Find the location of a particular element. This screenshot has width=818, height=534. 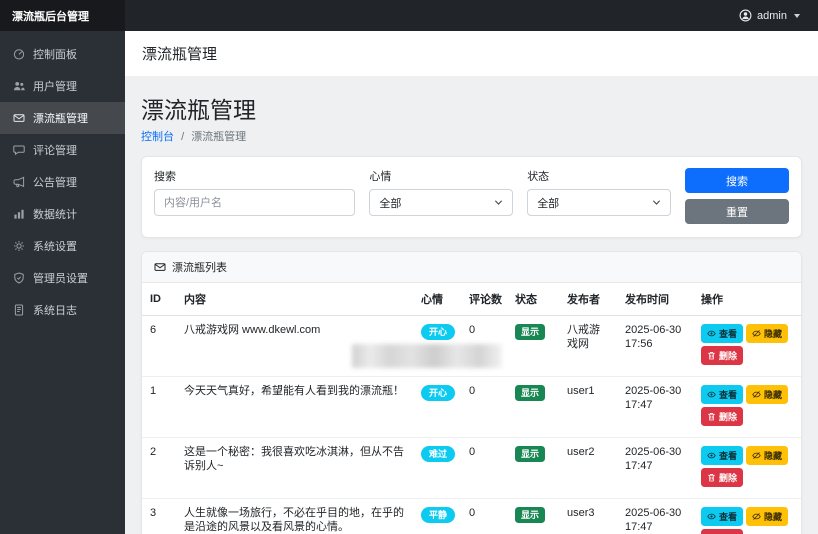

page-header-title: 漂流瓶管理 is located at coordinates (180, 54).